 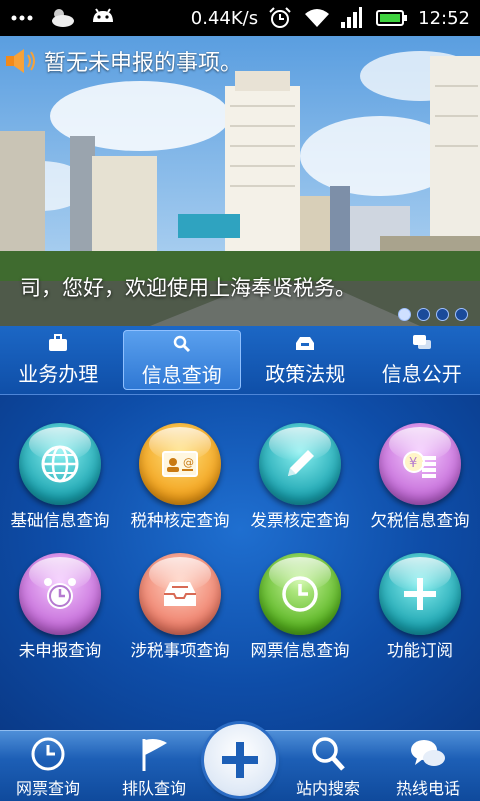 I want to click on status-bar: 0.44K/s 12:52, so click(x=240, y=18).